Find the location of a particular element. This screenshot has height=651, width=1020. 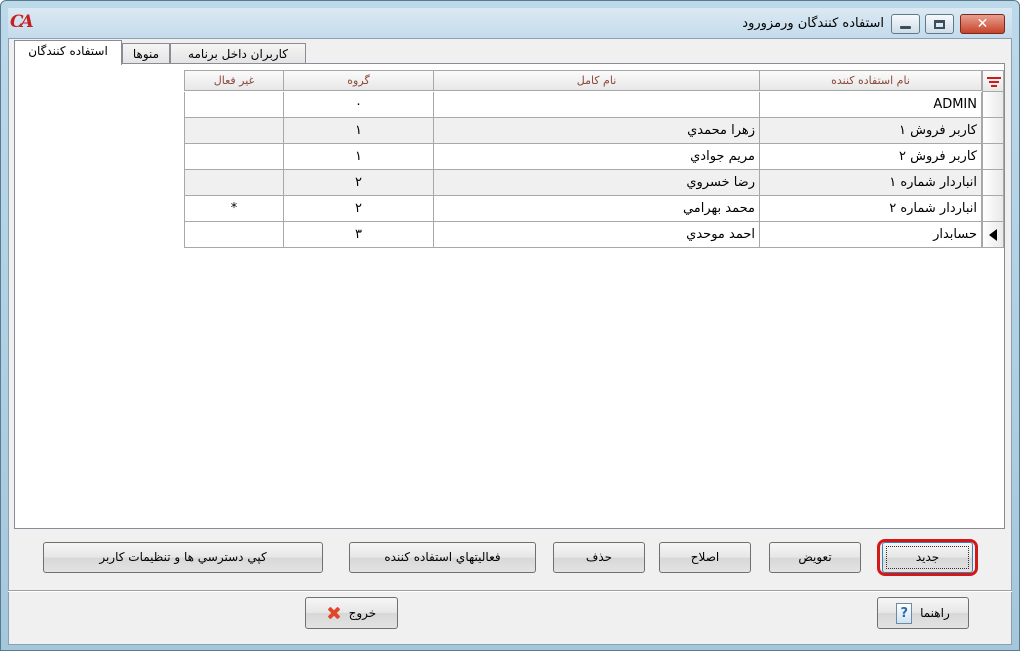

column-header-fullname: نام كامل is located at coordinates (597, 80).